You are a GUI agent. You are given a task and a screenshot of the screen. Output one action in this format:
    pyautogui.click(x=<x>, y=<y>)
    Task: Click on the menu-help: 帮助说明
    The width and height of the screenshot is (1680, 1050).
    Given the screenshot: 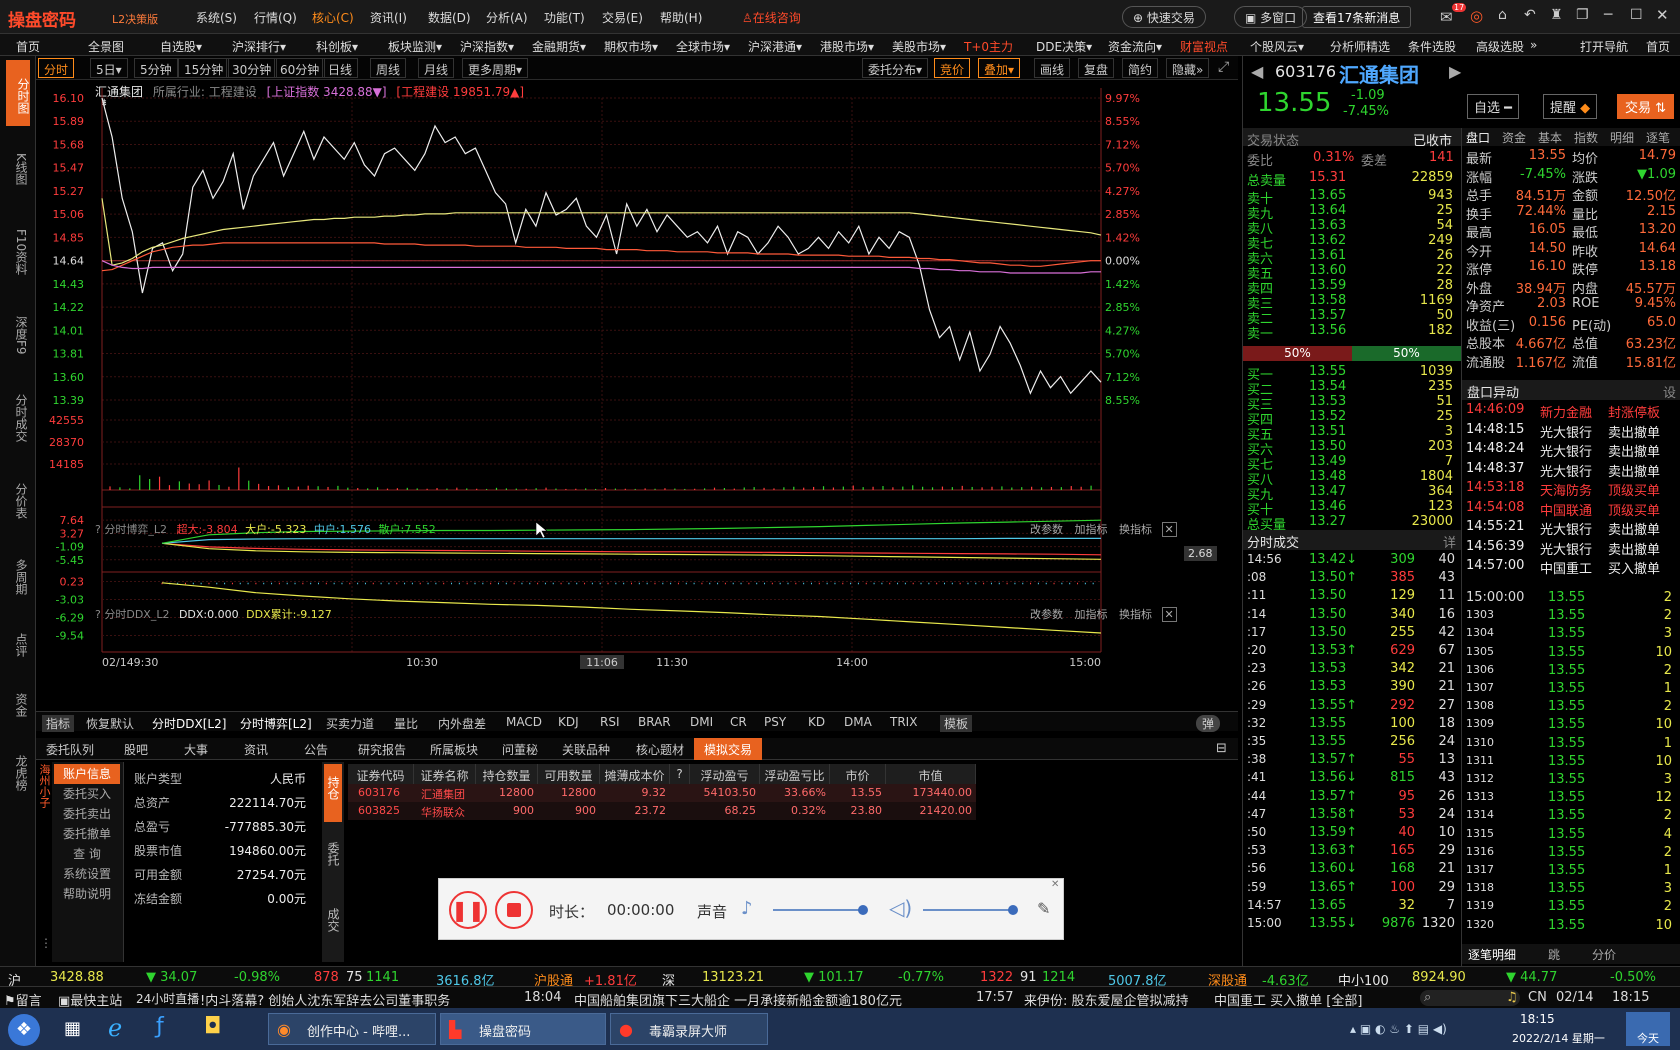 What is the action you would take?
    pyautogui.click(x=87, y=894)
    